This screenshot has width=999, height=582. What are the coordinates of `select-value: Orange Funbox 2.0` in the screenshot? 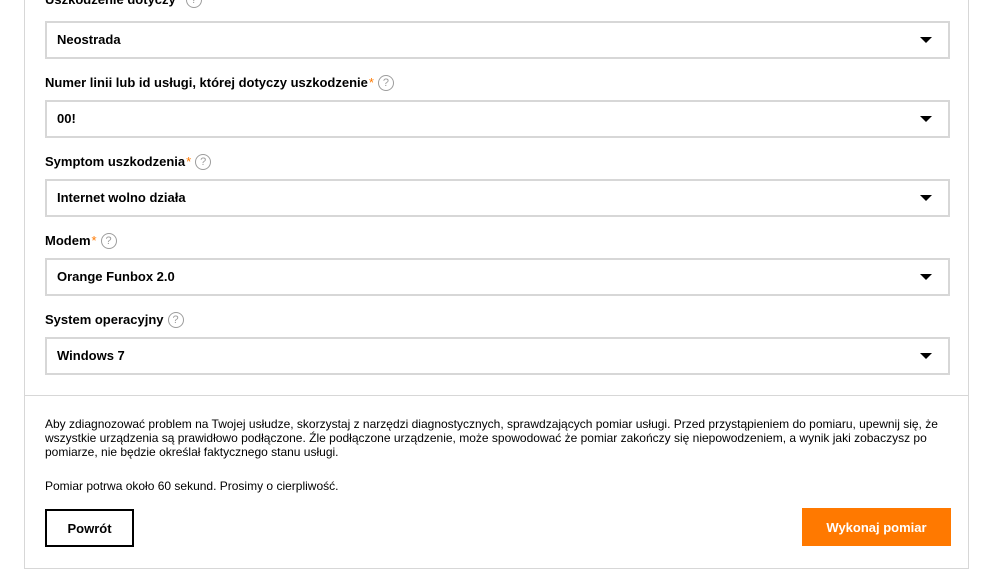 It's located at (116, 276).